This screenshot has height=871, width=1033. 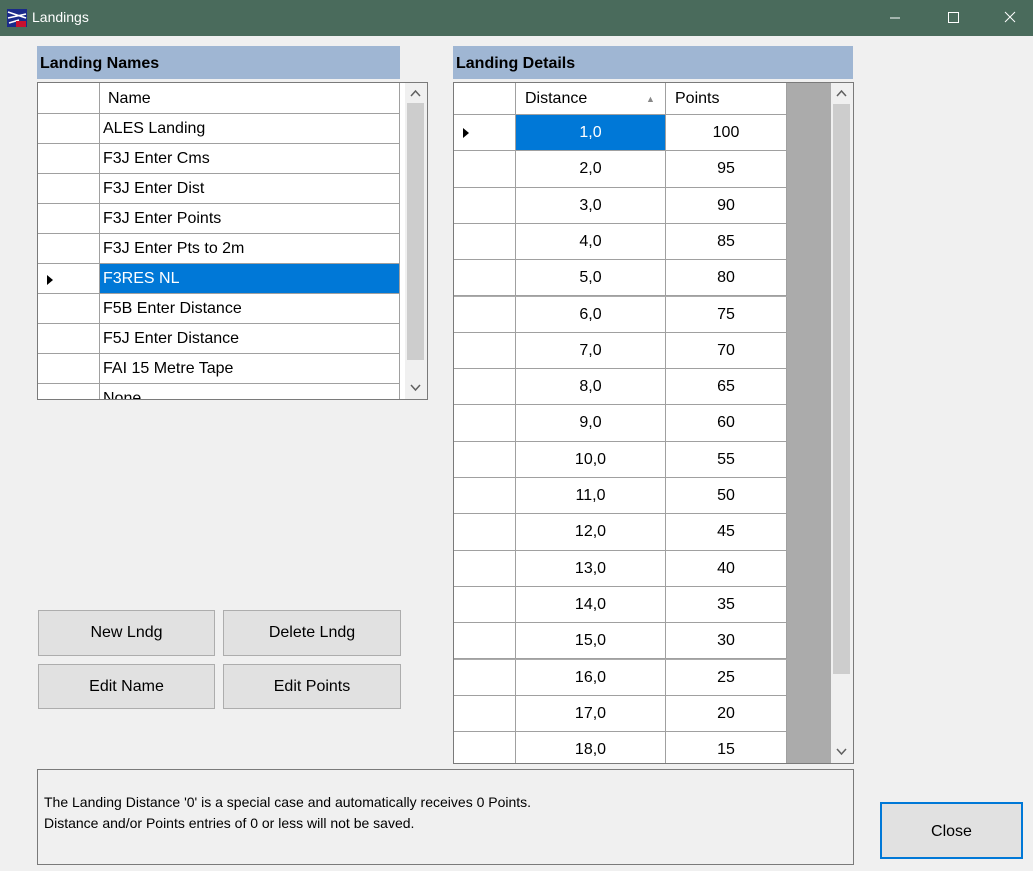 I want to click on points-cell: 45, so click(x=726, y=532).